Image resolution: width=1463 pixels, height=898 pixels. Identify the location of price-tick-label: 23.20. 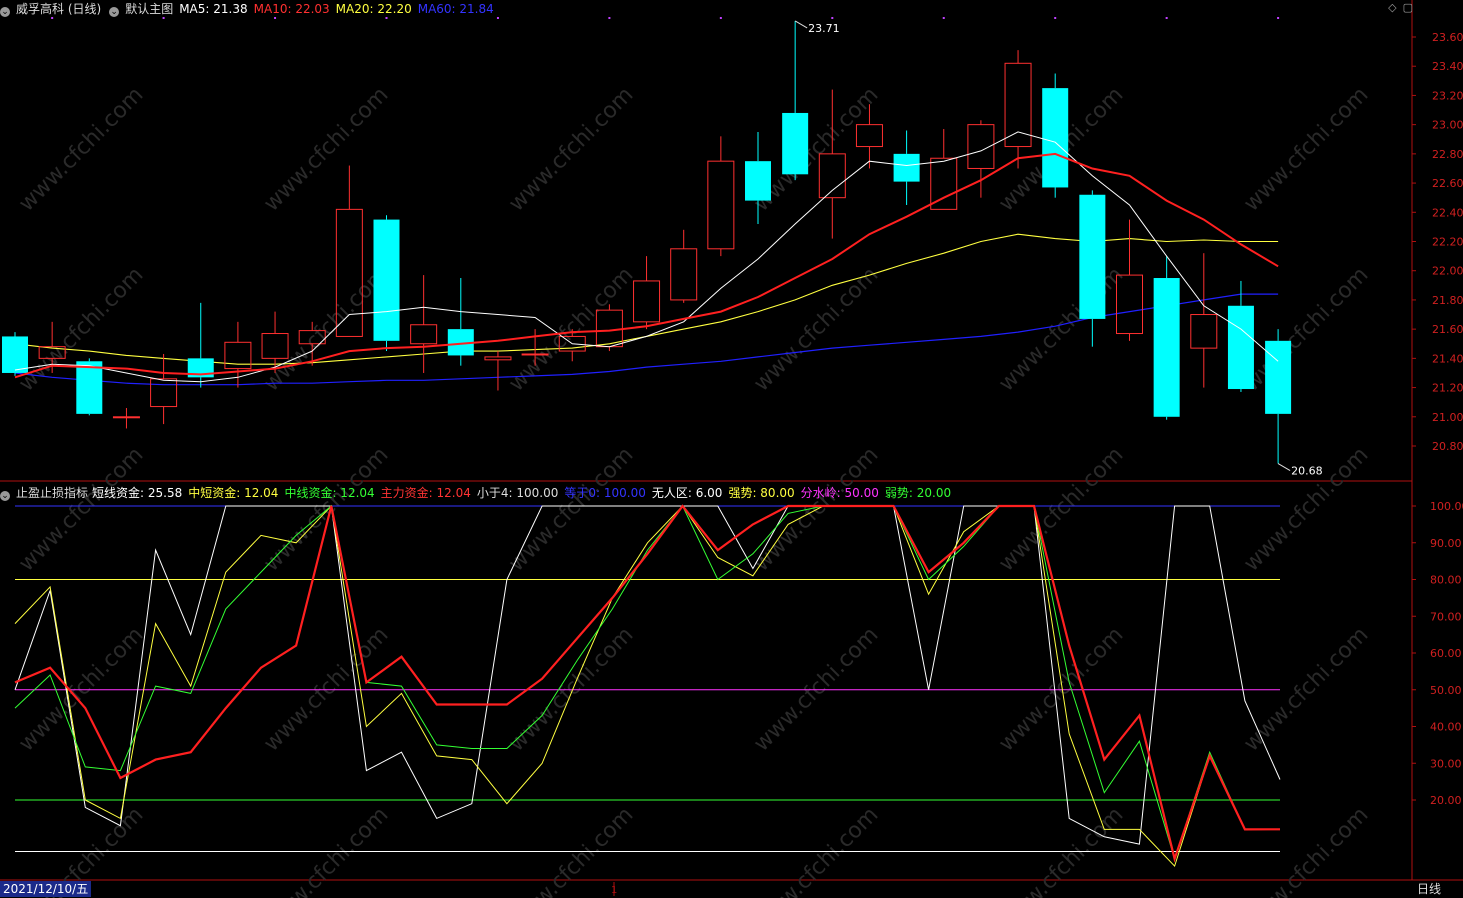
(1447, 95).